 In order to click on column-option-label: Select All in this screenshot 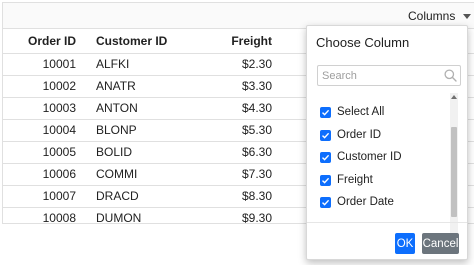, I will do `click(361, 112)`.